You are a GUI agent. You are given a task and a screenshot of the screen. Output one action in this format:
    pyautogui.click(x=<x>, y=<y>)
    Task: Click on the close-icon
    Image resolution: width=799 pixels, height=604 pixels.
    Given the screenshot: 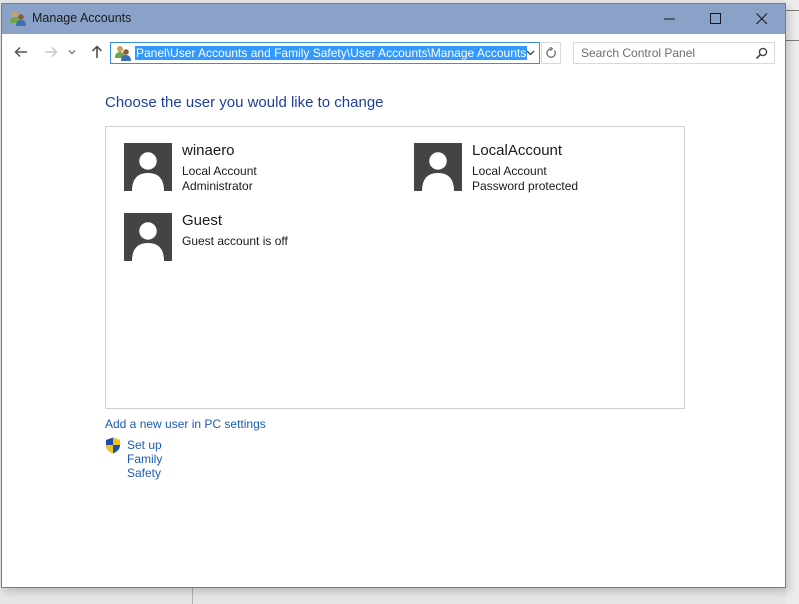 What is the action you would take?
    pyautogui.click(x=762, y=19)
    